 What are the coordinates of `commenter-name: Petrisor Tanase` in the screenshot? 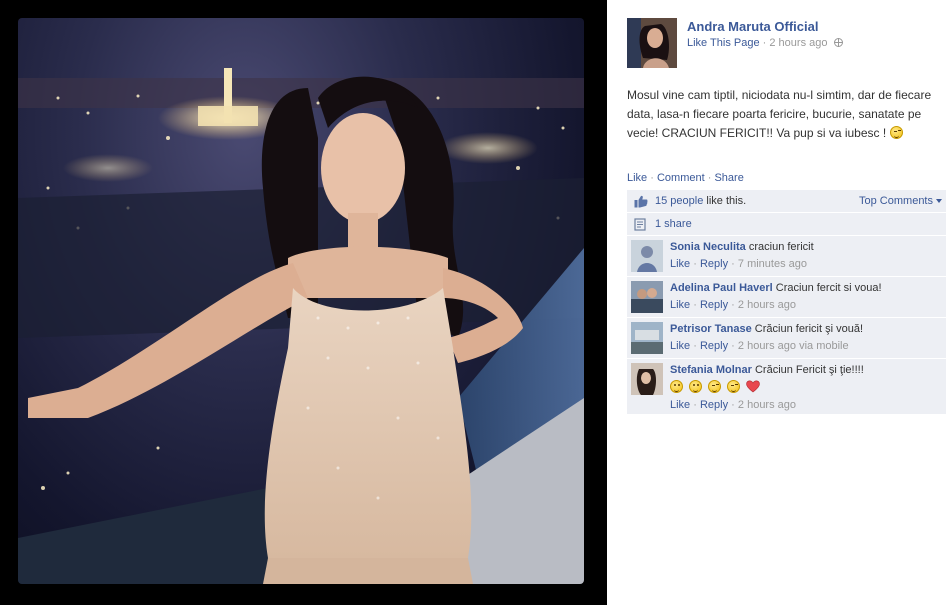 It's located at (711, 329).